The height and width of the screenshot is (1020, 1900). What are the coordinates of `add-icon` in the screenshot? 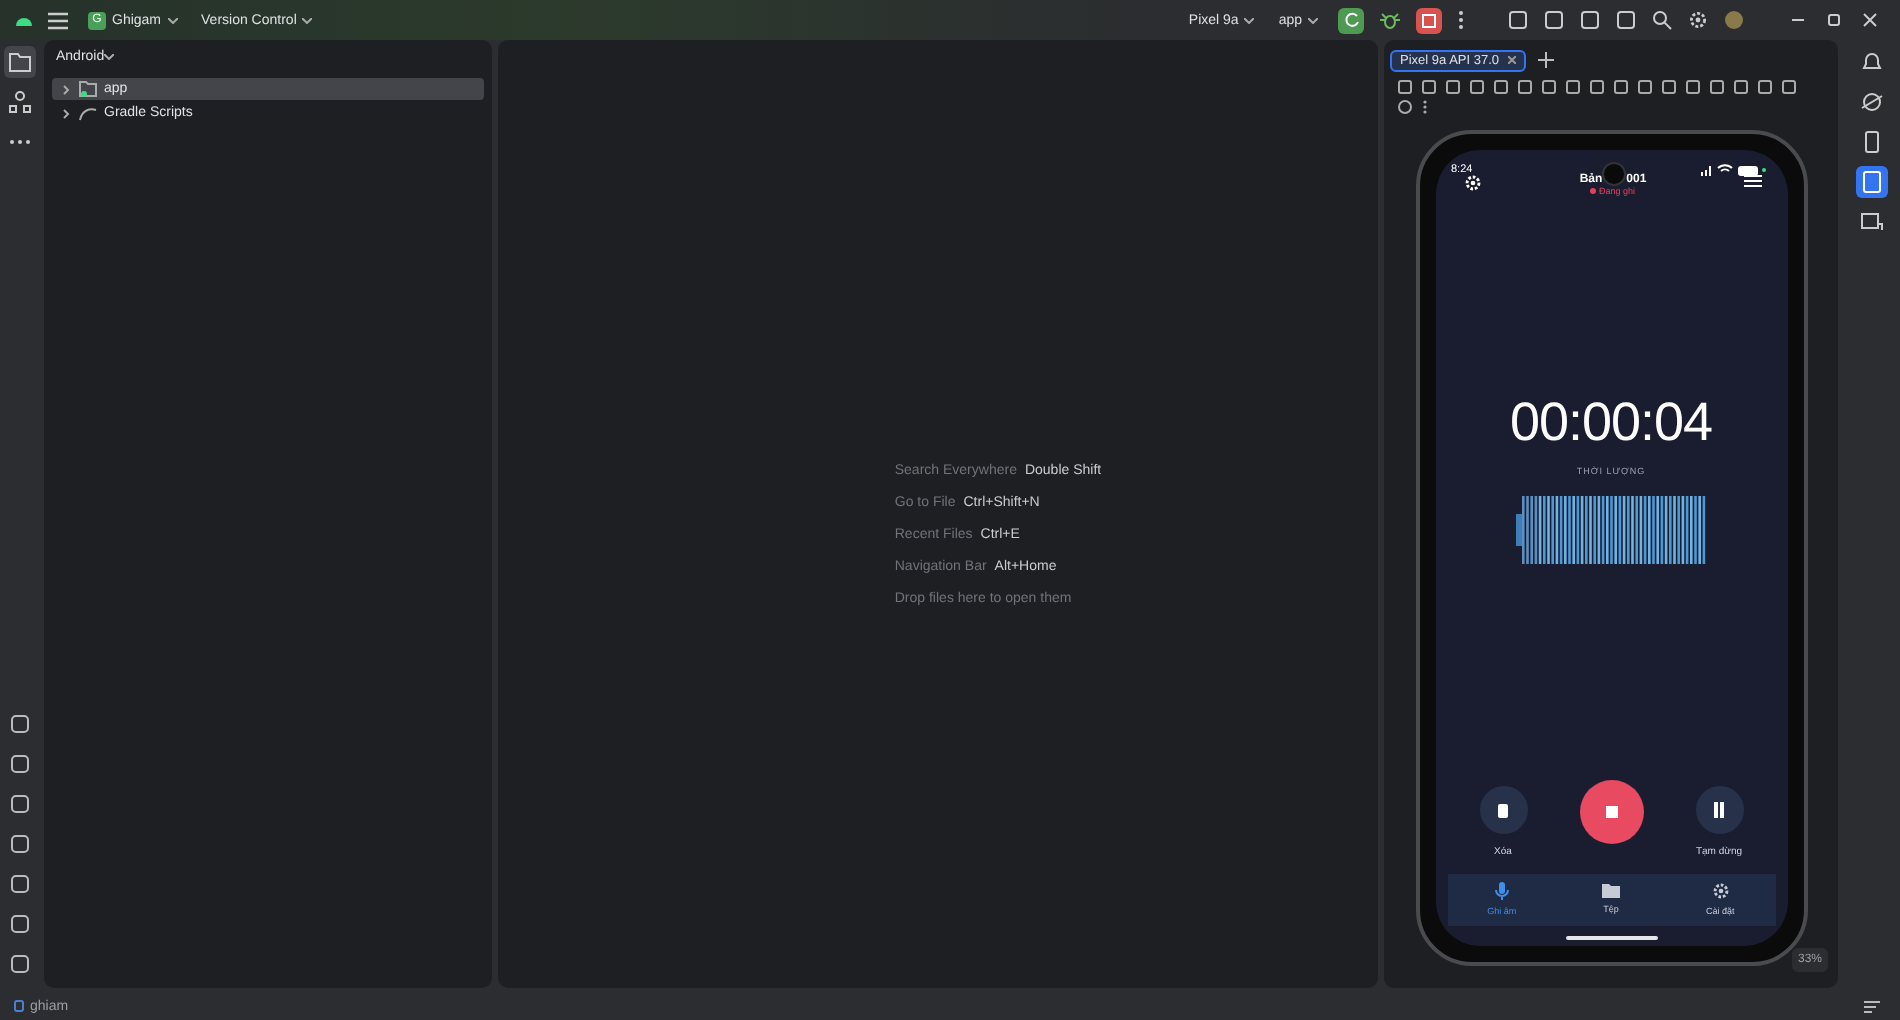 It's located at (1545, 60).